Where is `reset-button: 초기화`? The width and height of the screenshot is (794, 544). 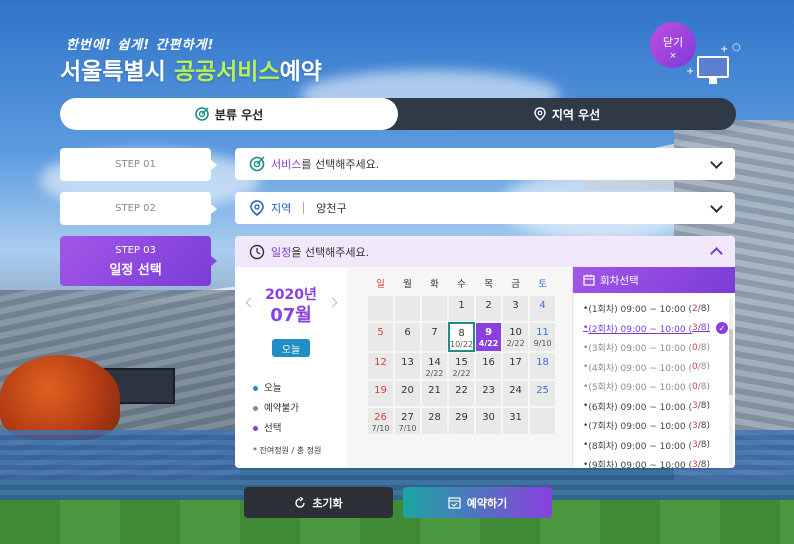 reset-button: 초기화 is located at coordinates (318, 502).